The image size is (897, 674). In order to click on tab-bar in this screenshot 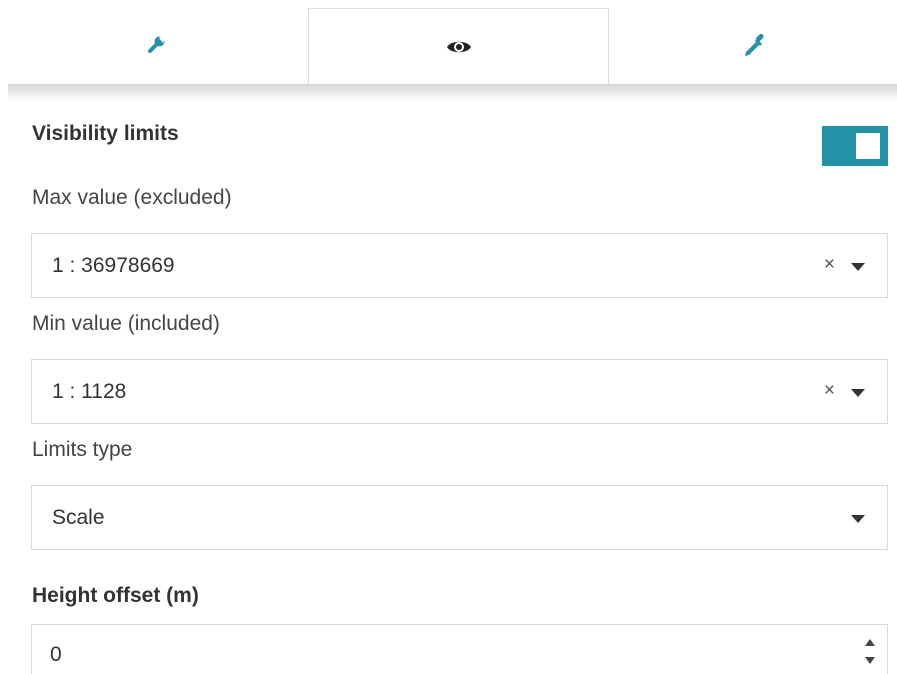, I will do `click(448, 42)`.